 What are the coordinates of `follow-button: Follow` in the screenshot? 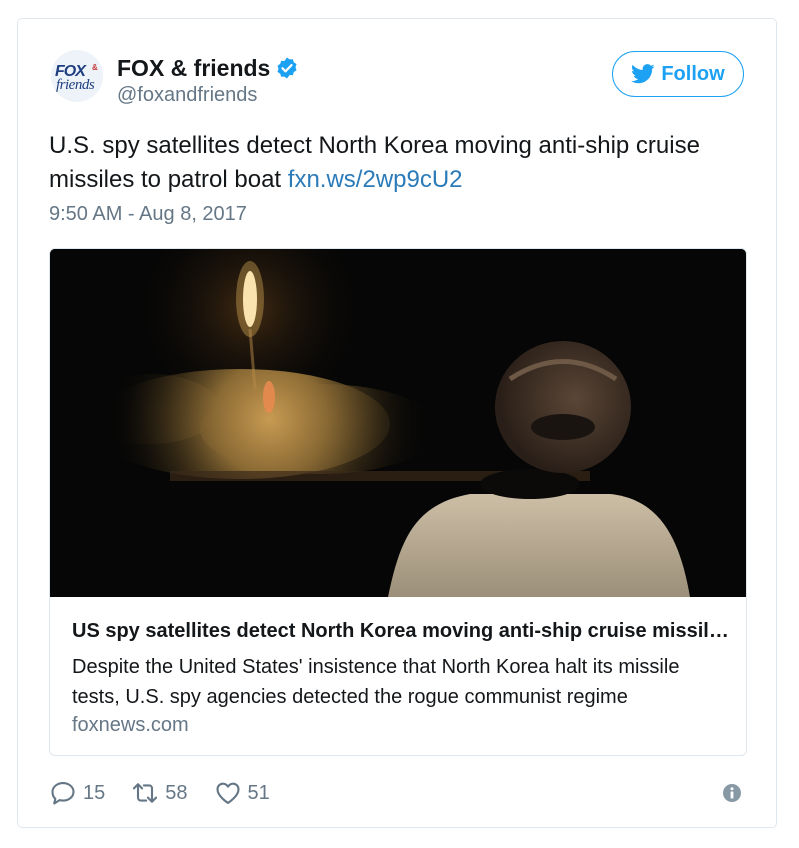 It's located at (678, 74).